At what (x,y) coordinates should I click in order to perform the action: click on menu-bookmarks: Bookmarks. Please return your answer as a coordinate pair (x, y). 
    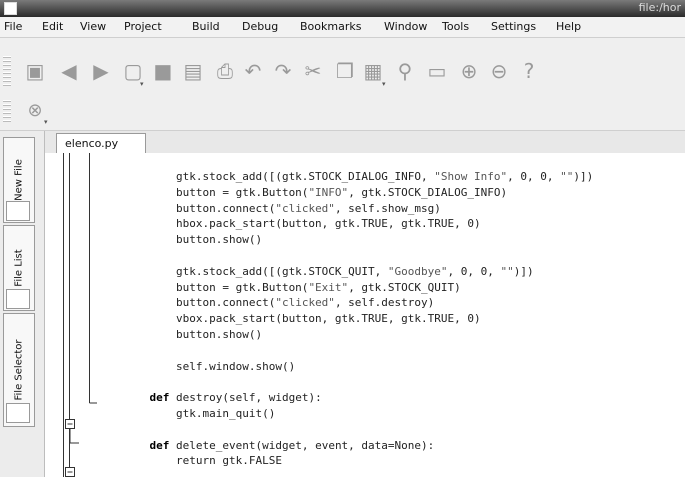
    Looking at the image, I should click on (330, 26).